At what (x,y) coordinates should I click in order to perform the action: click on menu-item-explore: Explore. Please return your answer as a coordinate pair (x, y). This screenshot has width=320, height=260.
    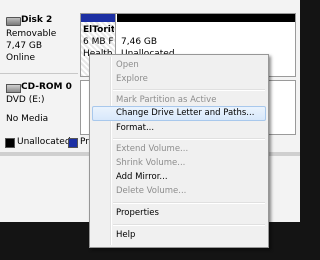
    Looking at the image, I should click on (179, 79).